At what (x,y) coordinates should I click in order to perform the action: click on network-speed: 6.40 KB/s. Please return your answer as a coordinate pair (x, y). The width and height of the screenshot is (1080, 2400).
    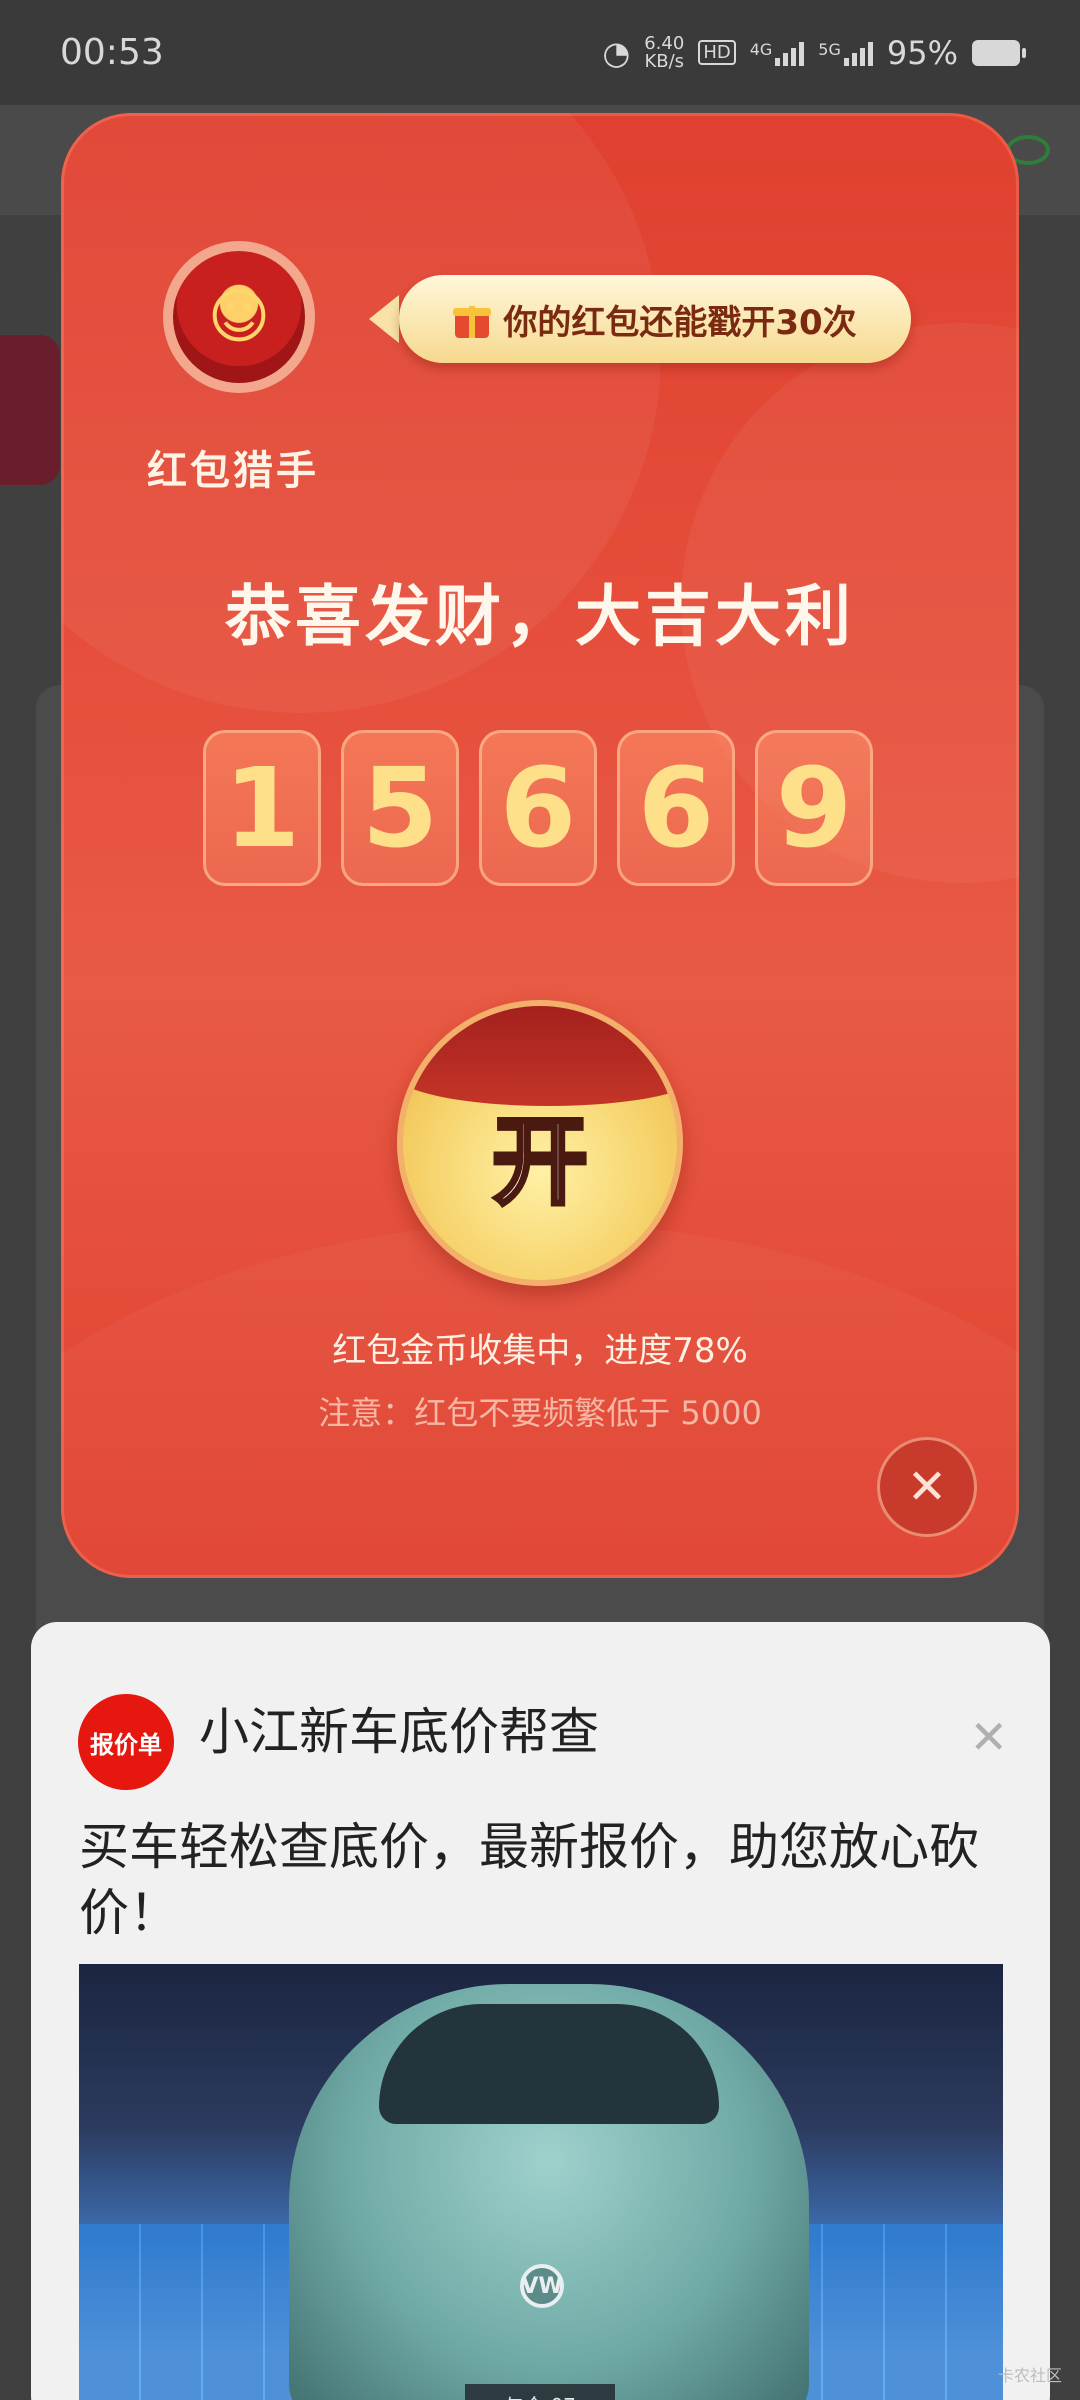
    Looking at the image, I should click on (664, 52).